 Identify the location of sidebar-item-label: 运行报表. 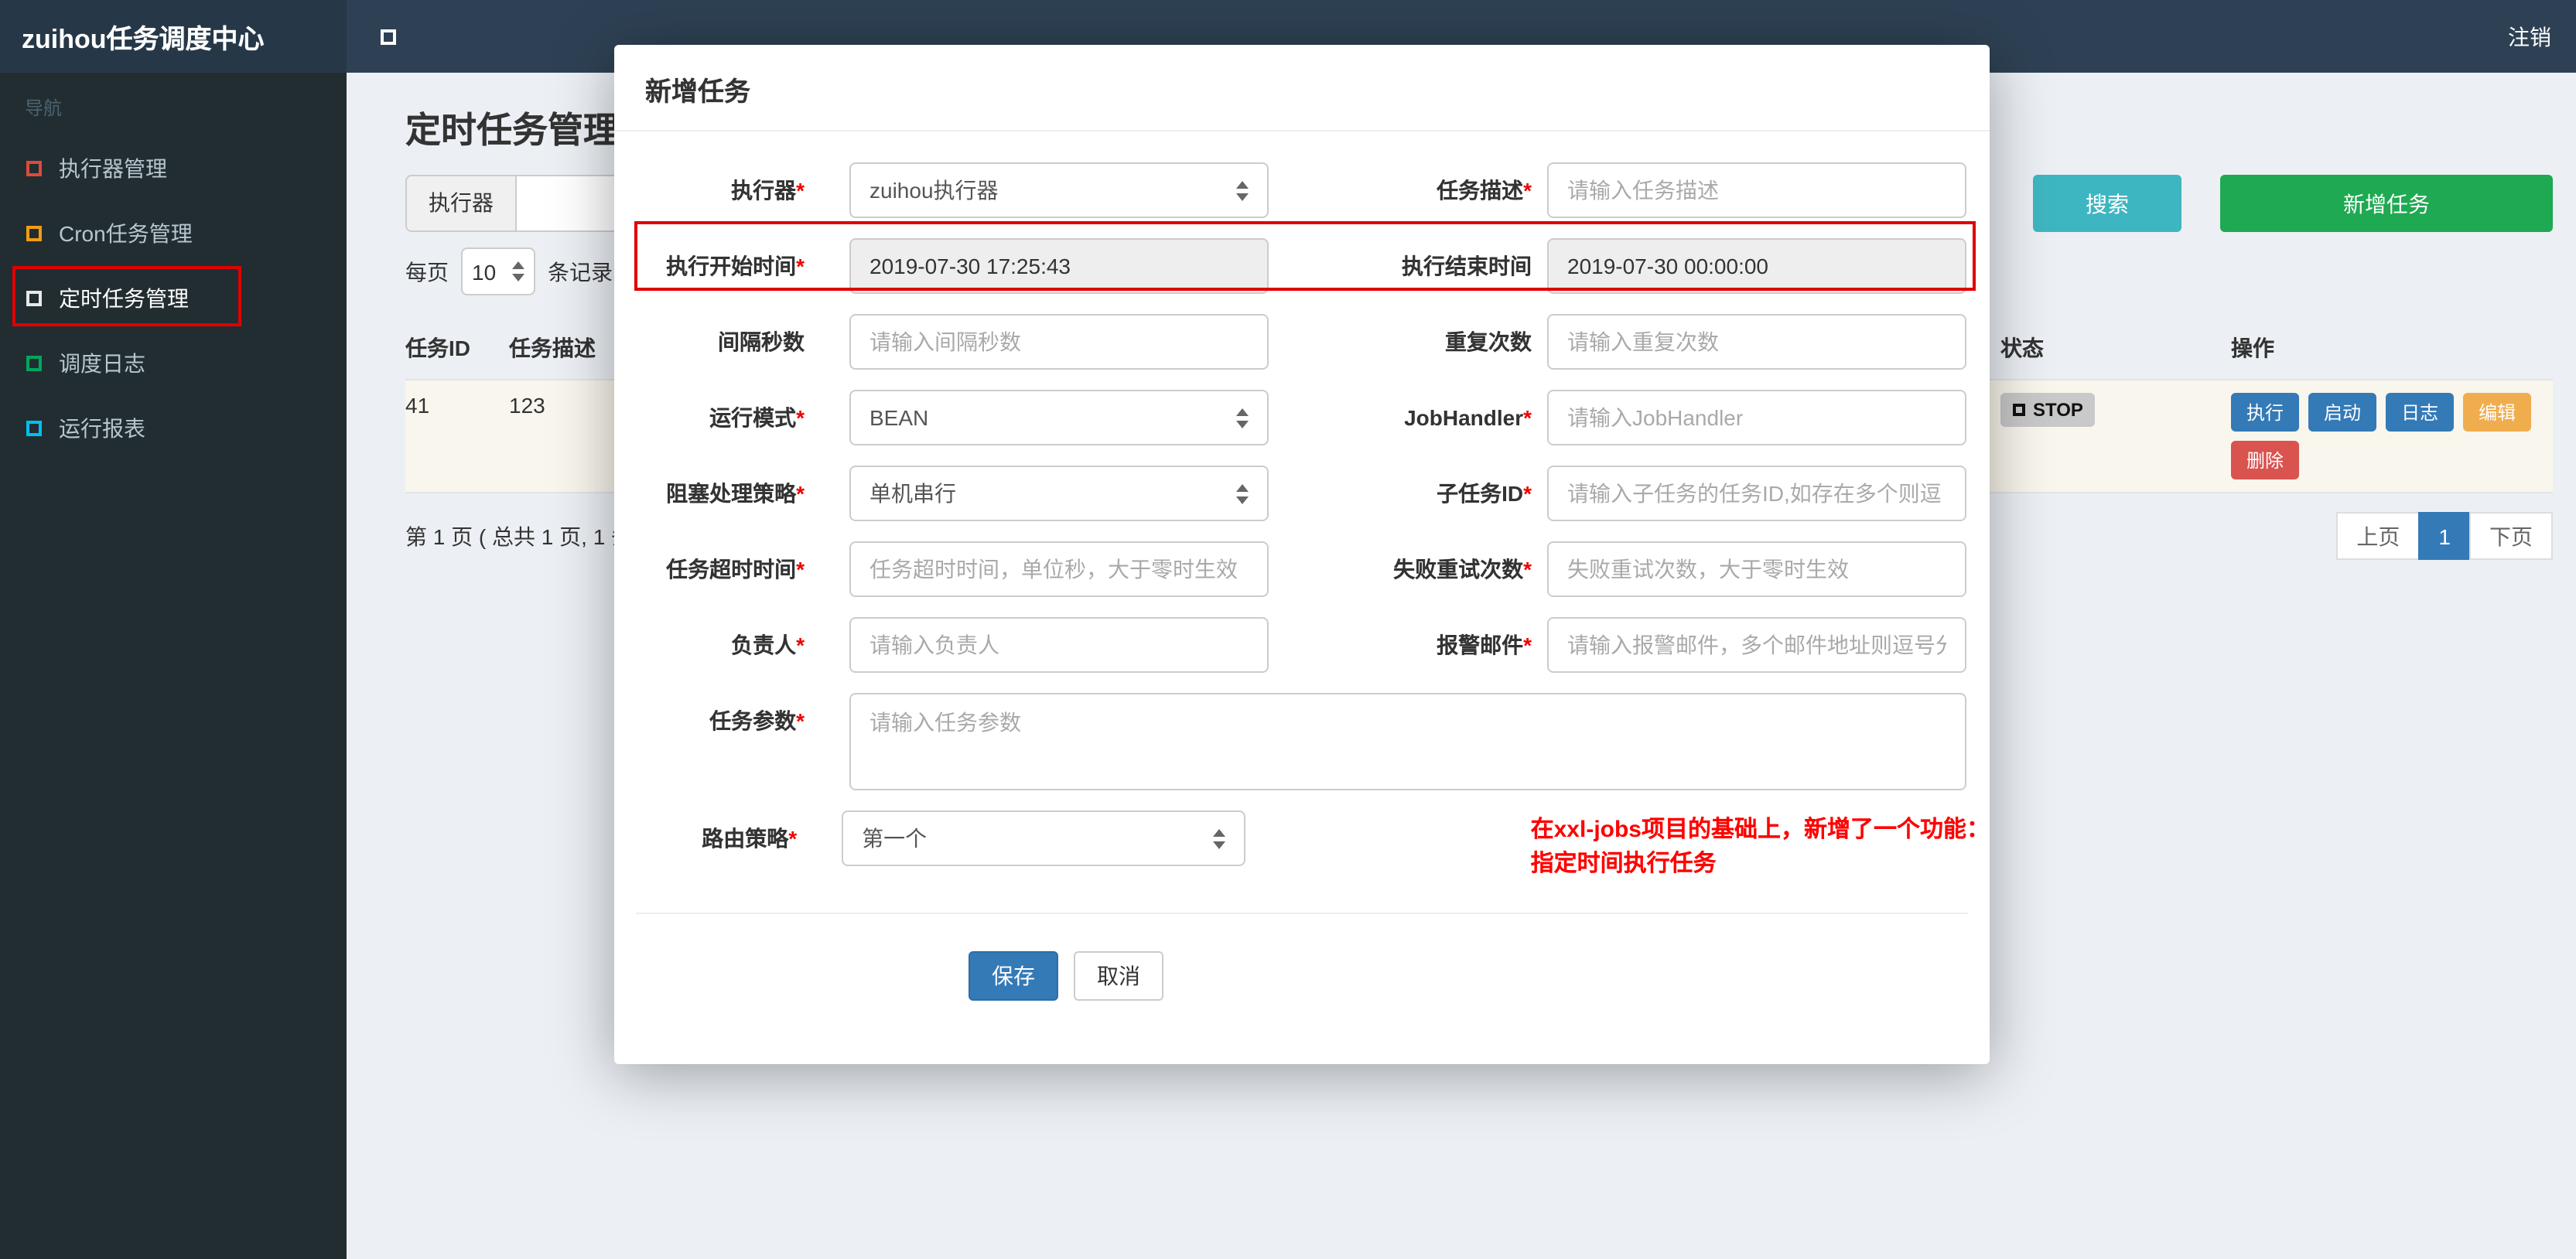
(102, 428).